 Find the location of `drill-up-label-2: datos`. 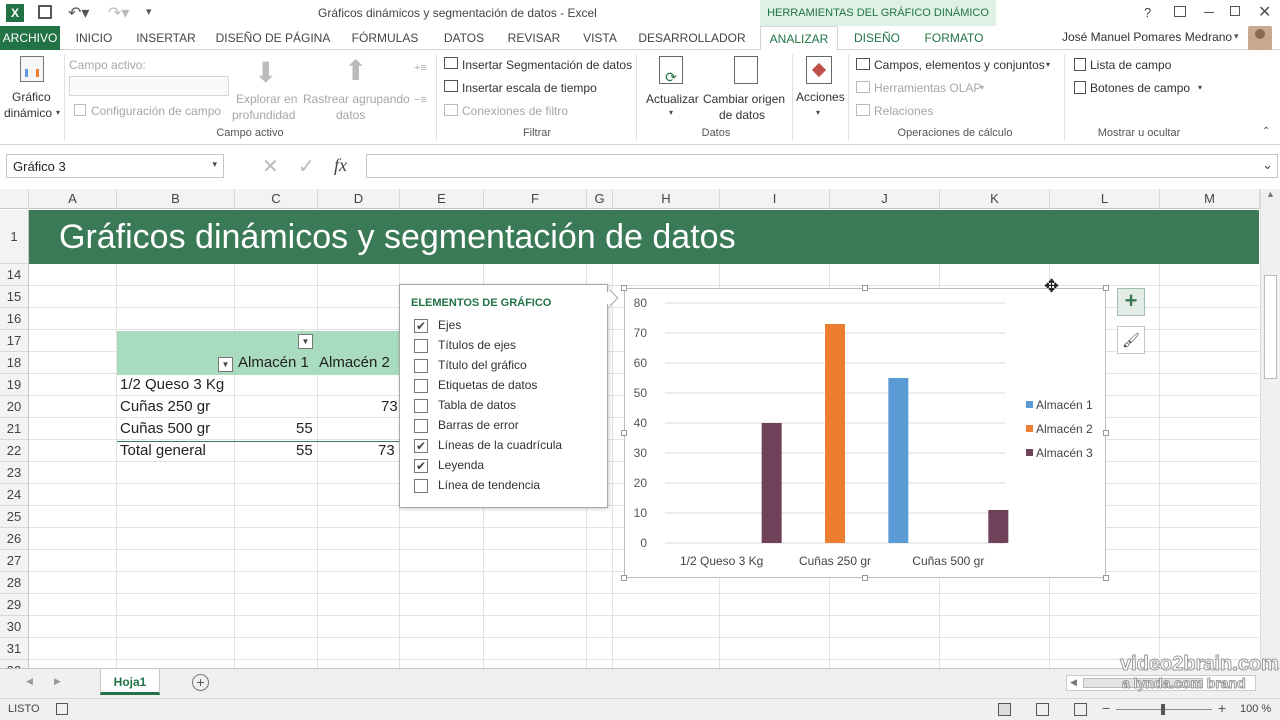

drill-up-label-2: datos is located at coordinates (350, 115).